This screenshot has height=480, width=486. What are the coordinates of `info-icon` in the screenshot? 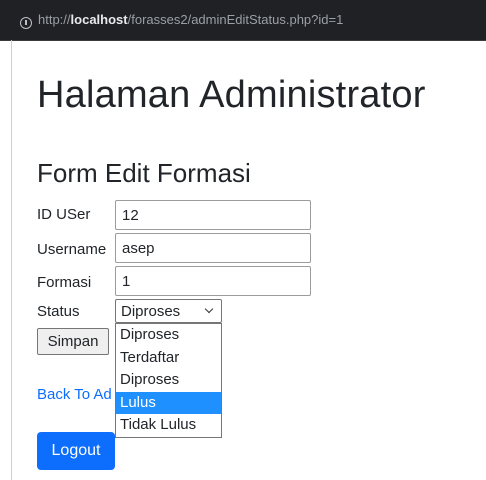 It's located at (26, 23).